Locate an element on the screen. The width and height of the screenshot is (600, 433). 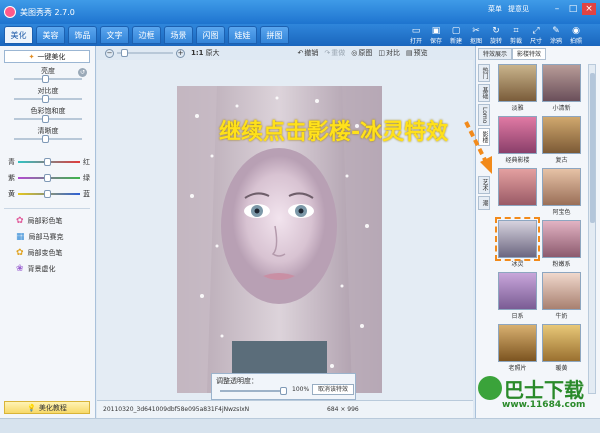
effect-thumb-abao: 阿宝色 is located at coordinates (561, 192).